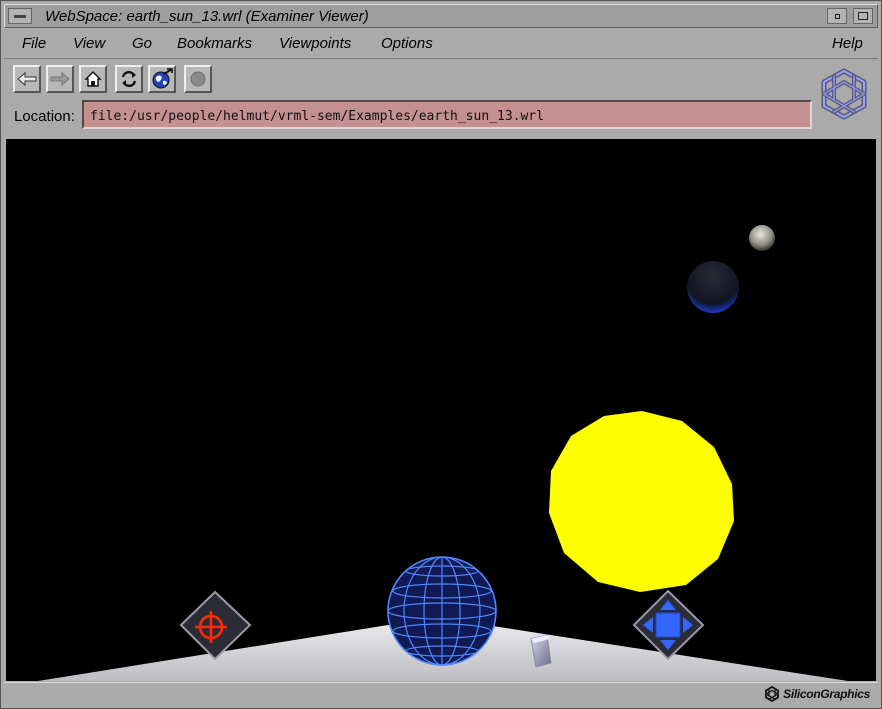  I want to click on location-input, so click(447, 114).